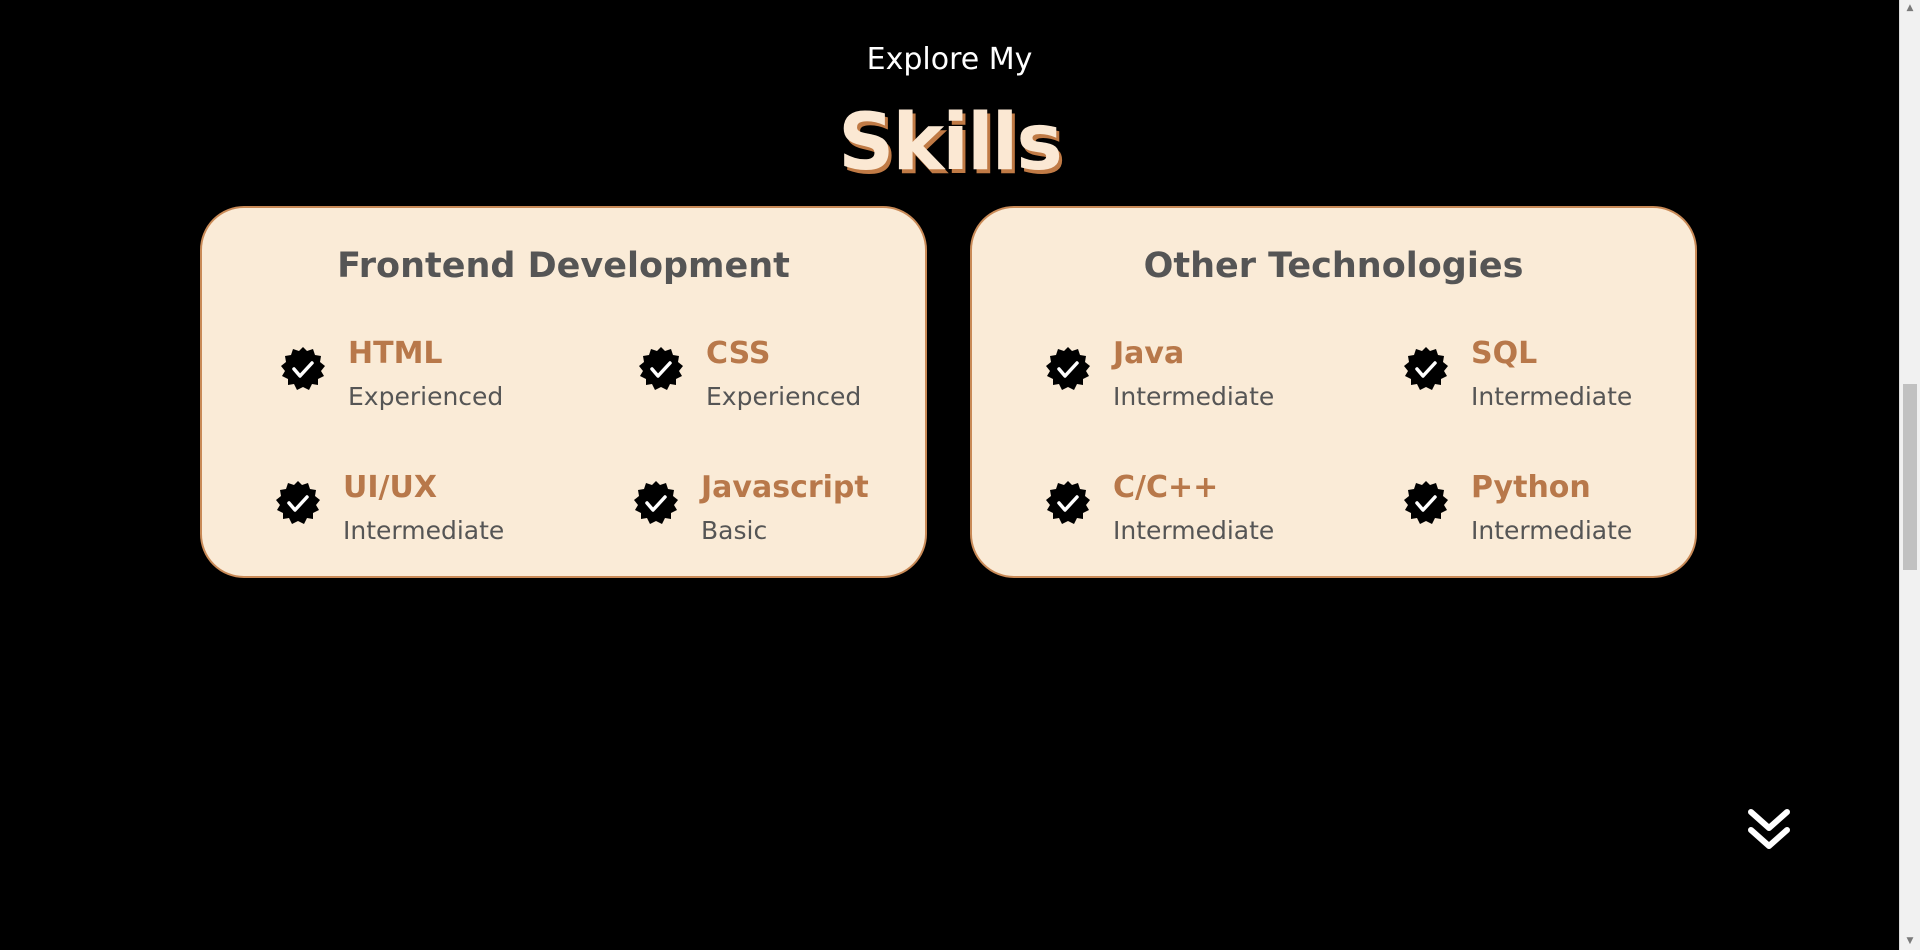  What do you see at coordinates (1149, 353) in the screenshot?
I see `skill-name: Java` at bounding box center [1149, 353].